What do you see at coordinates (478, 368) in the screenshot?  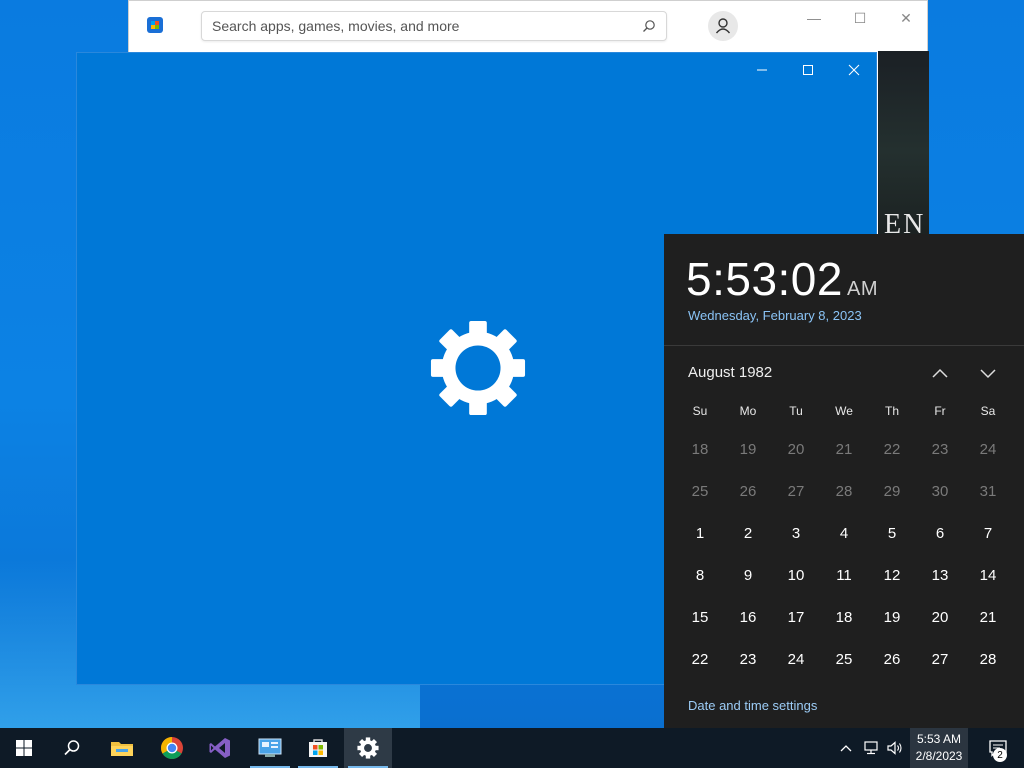 I see `gear-icon` at bounding box center [478, 368].